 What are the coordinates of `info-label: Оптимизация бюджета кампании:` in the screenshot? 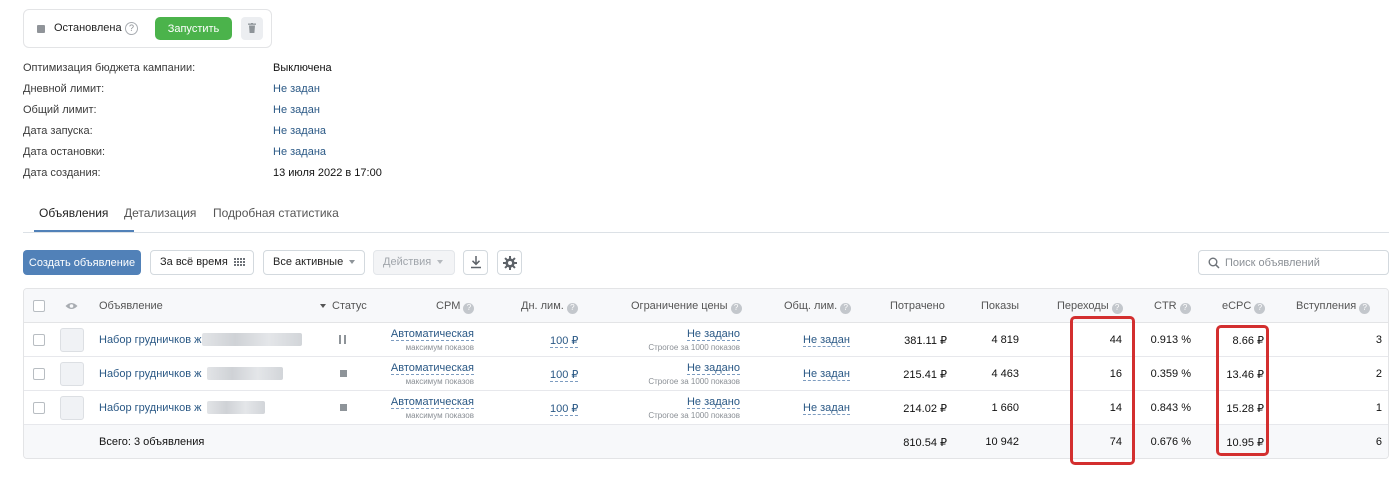 It's located at (109, 68).